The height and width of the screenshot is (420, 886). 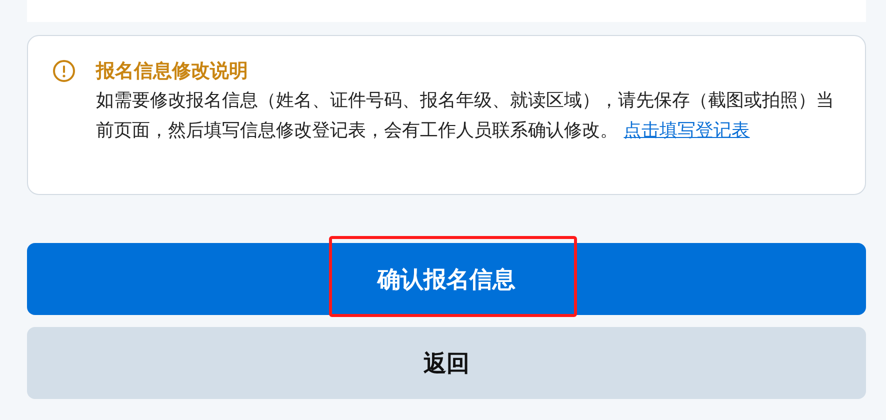 I want to click on fill-form-link: 点击填写登记表, so click(x=687, y=130).